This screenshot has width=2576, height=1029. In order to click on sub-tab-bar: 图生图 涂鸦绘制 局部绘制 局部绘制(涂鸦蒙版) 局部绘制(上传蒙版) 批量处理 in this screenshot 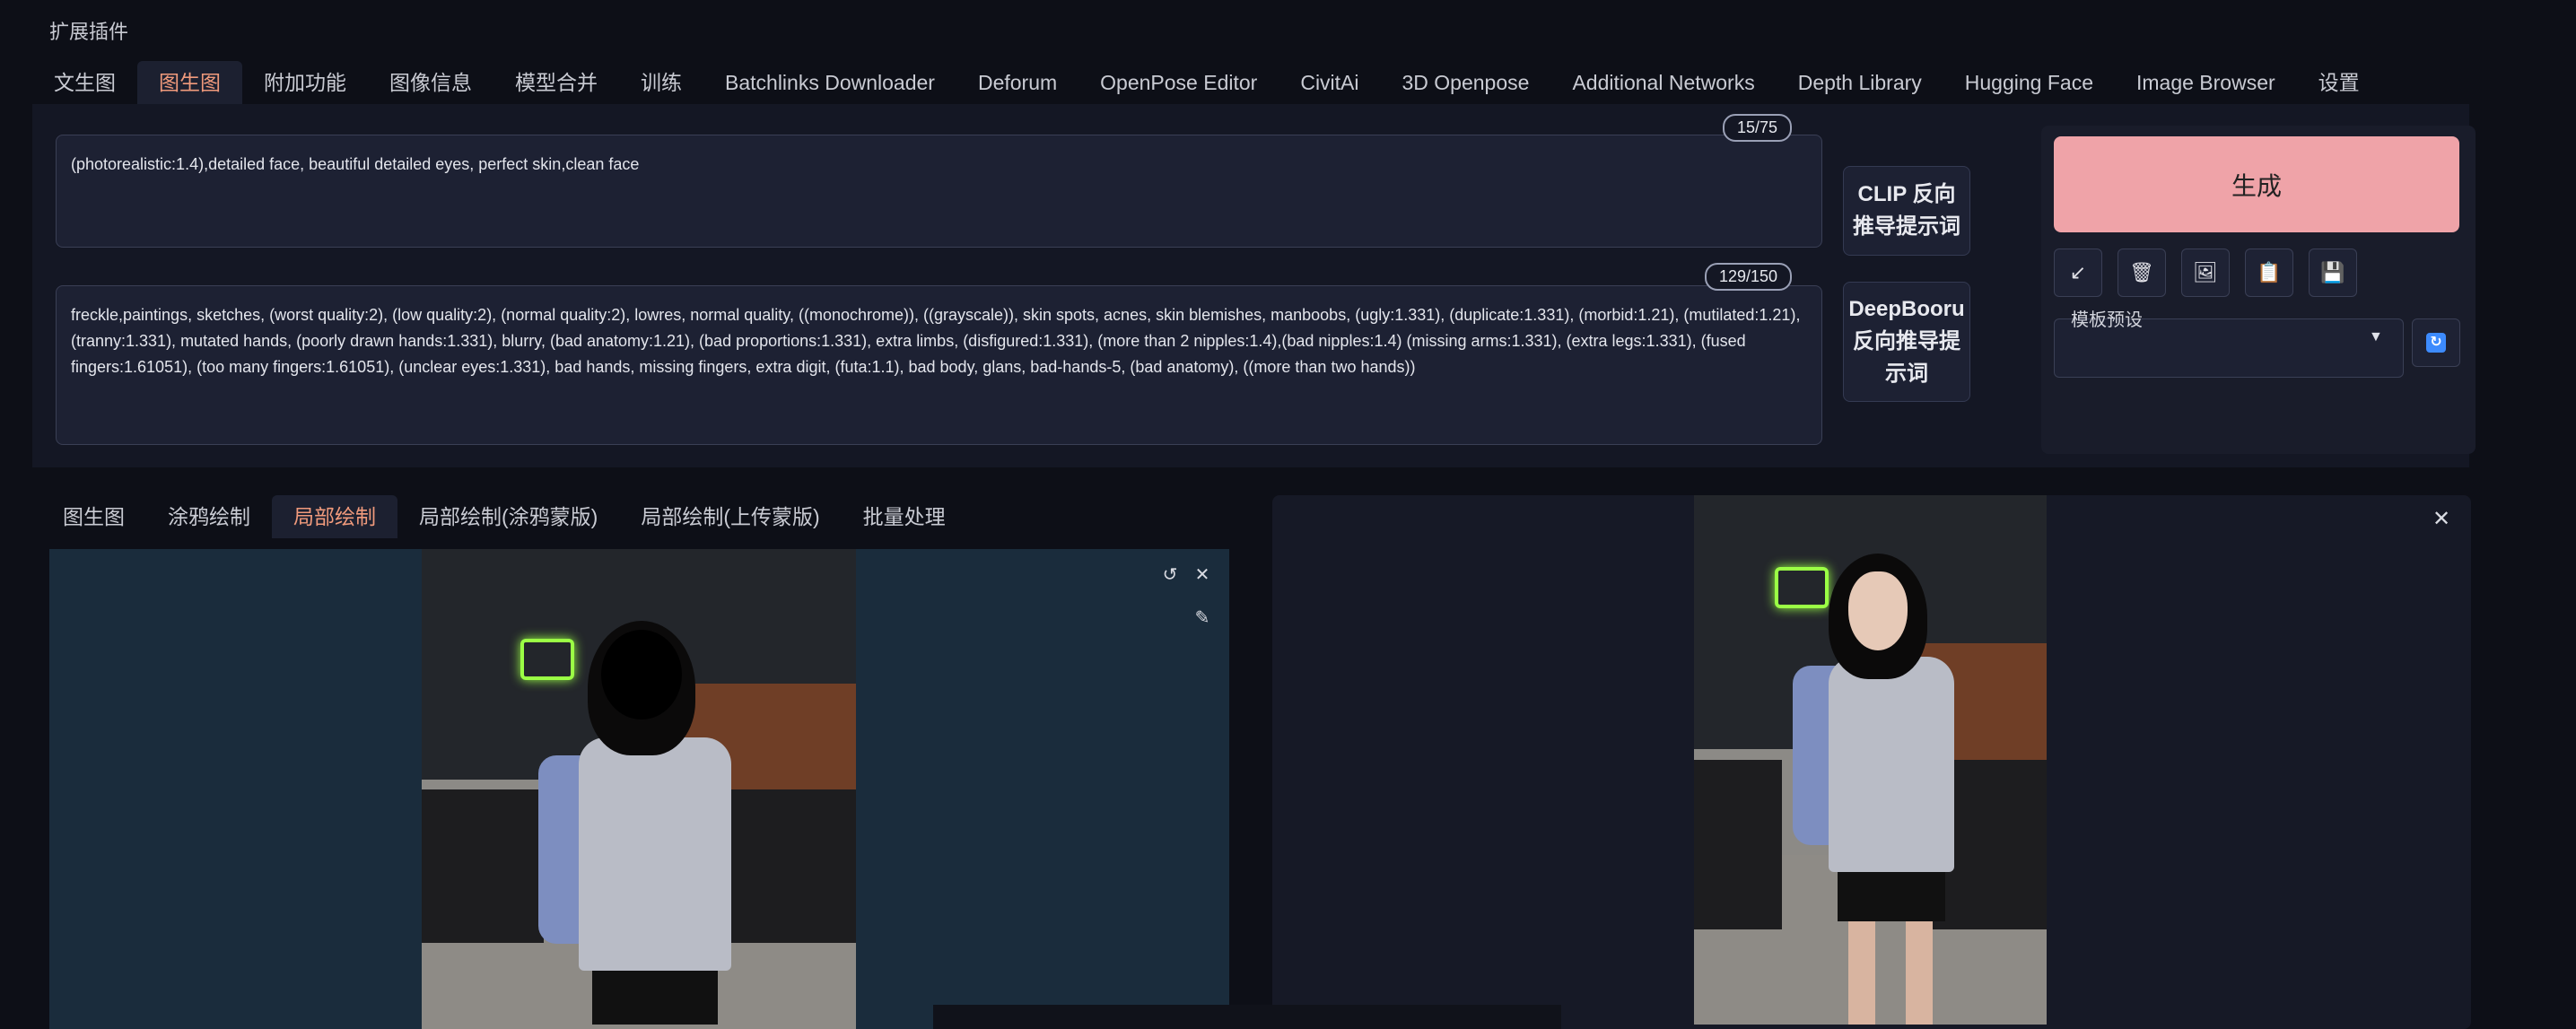, I will do `click(504, 516)`.